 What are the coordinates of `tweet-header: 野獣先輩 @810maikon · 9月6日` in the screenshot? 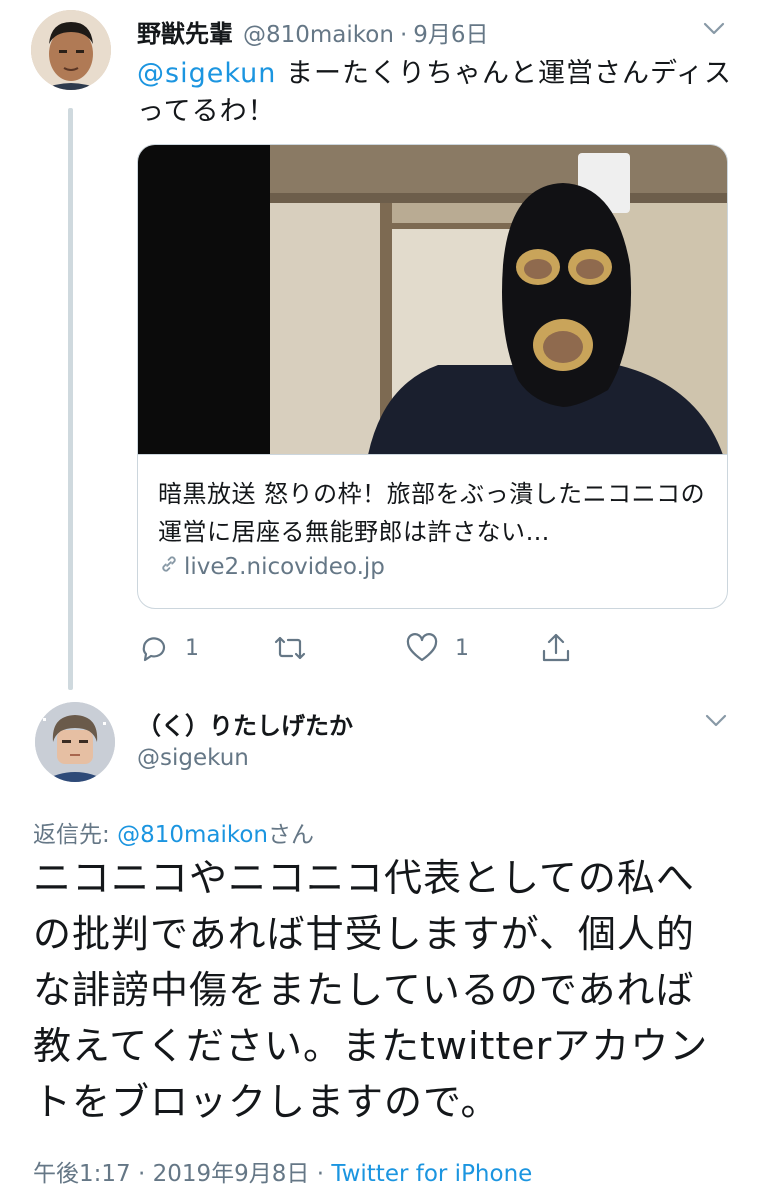 It's located at (313, 31).